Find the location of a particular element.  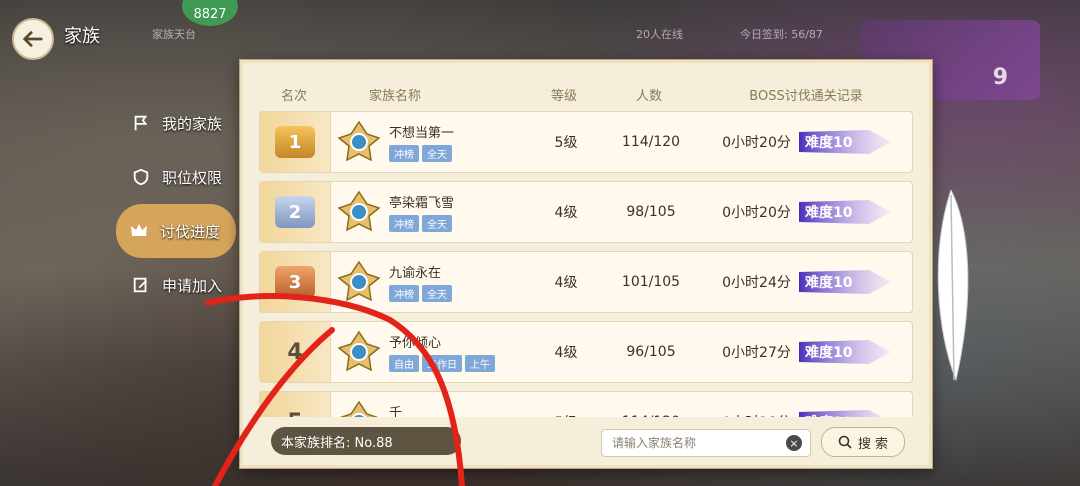

sidebar-item-label: 申请加入 is located at coordinates (192, 285).